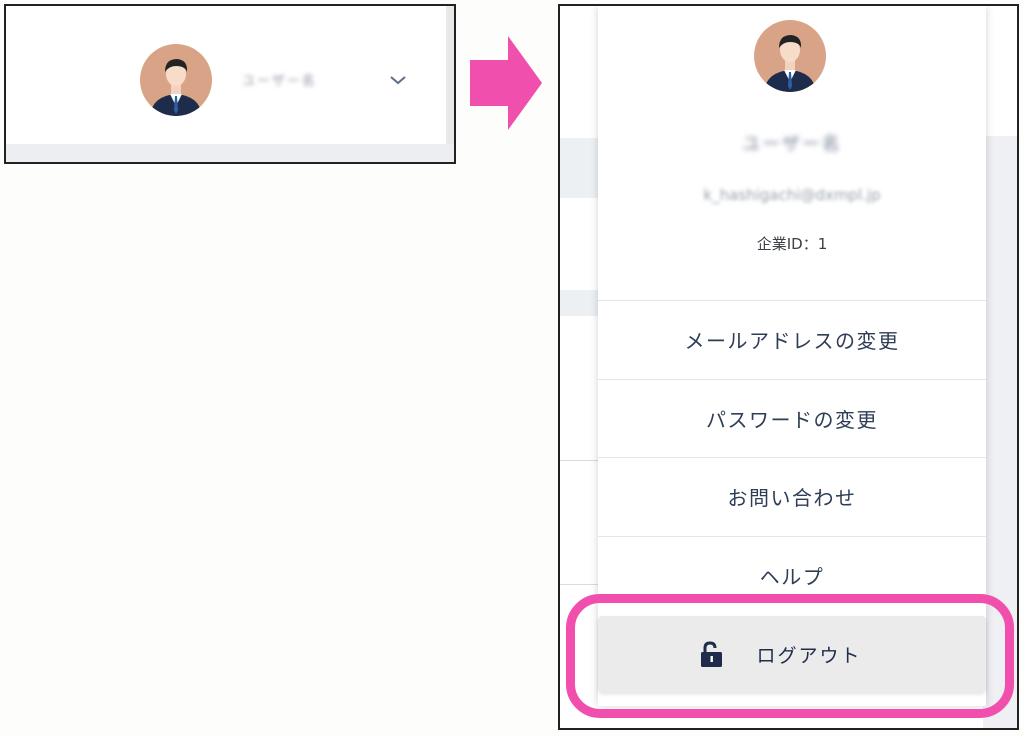  I want to click on logout-button: ログアウト, so click(792, 654).